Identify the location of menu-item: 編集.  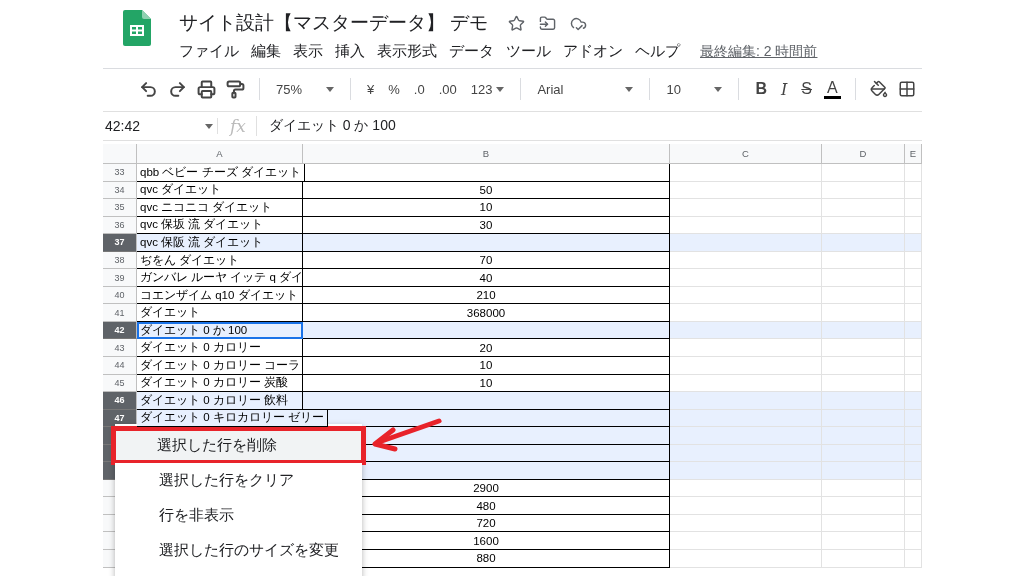
(266, 51).